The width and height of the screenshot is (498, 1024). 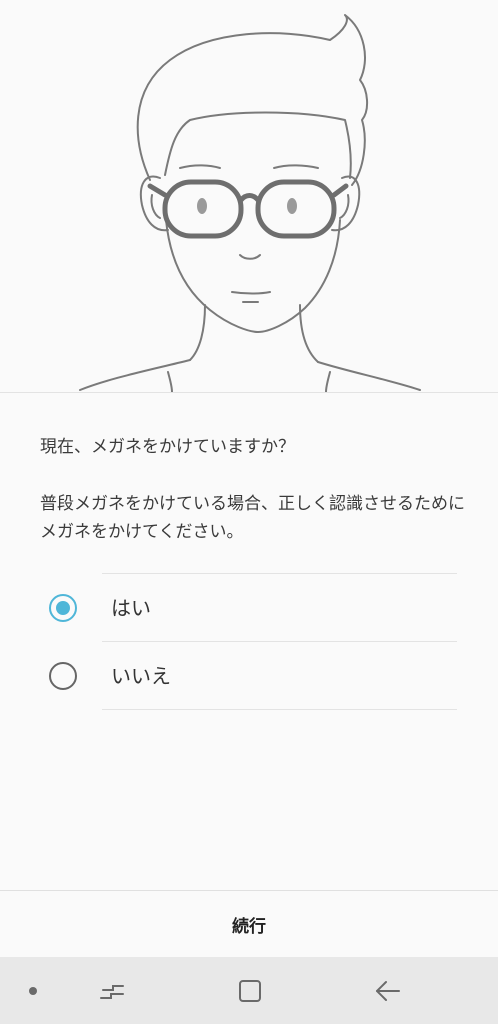 I want to click on navigation-bar, so click(x=249, y=990).